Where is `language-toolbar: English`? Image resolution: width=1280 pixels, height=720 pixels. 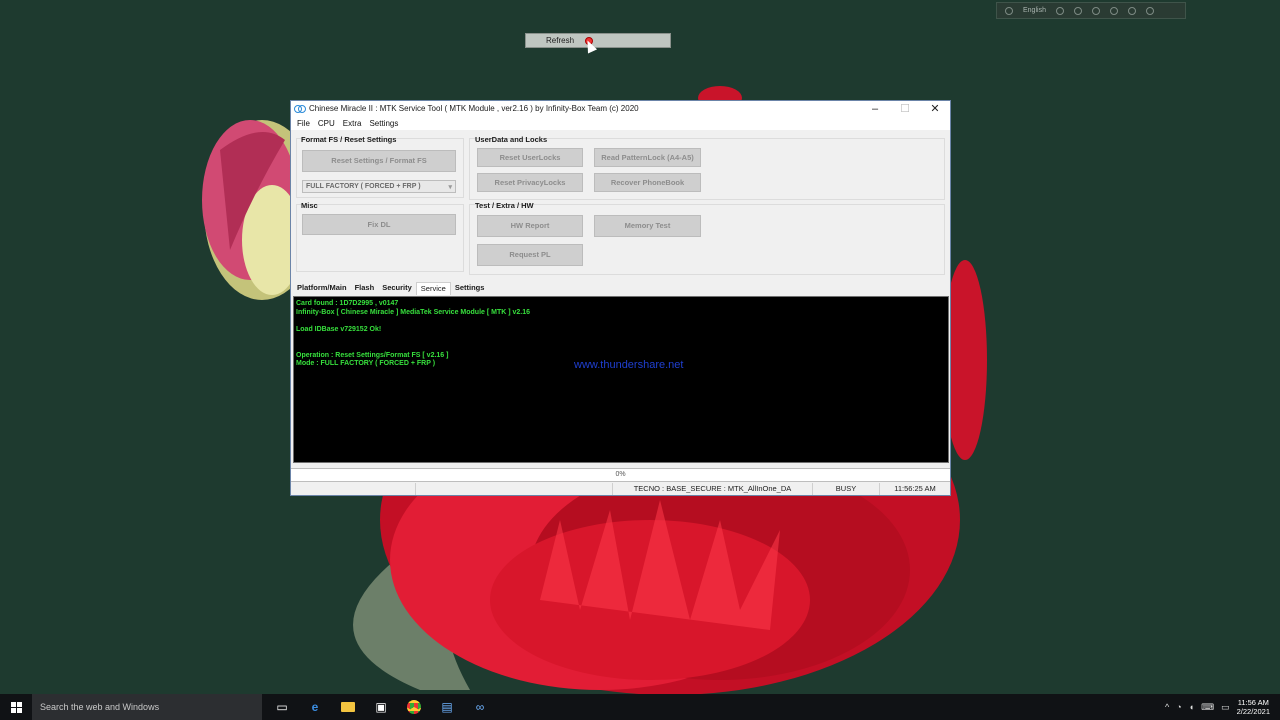
language-toolbar: English is located at coordinates (1091, 10).